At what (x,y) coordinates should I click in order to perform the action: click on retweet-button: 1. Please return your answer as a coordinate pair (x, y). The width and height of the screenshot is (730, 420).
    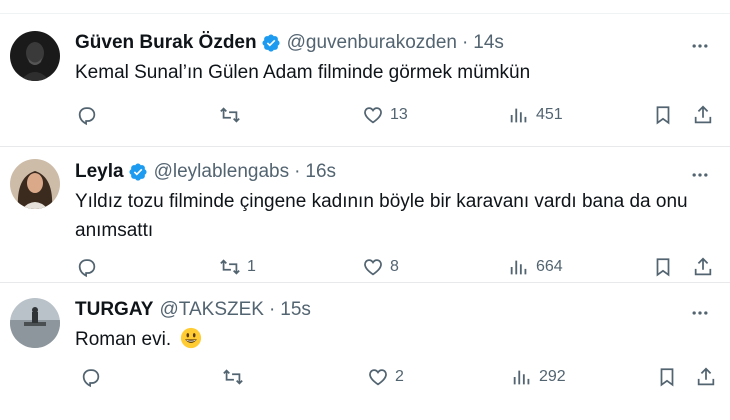
    Looking at the image, I should click on (237, 267).